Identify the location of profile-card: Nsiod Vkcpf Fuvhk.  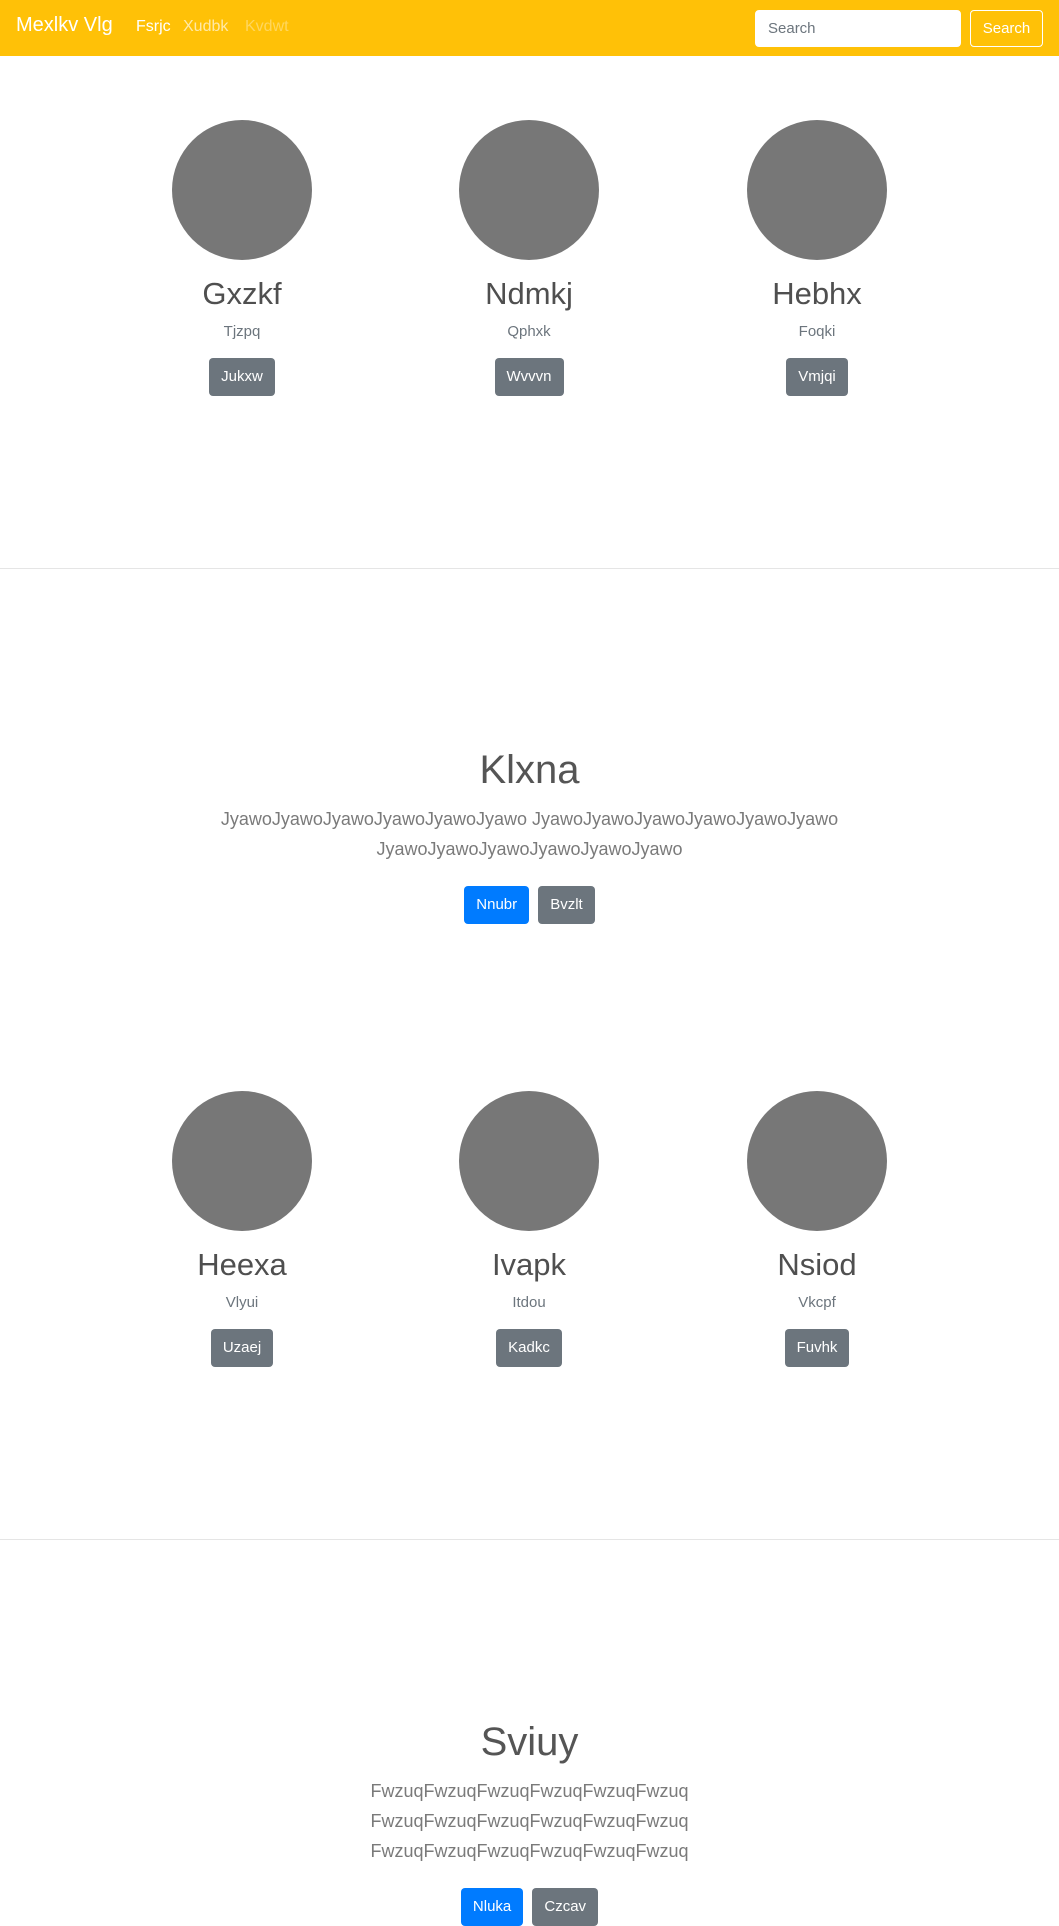
(817, 1229).